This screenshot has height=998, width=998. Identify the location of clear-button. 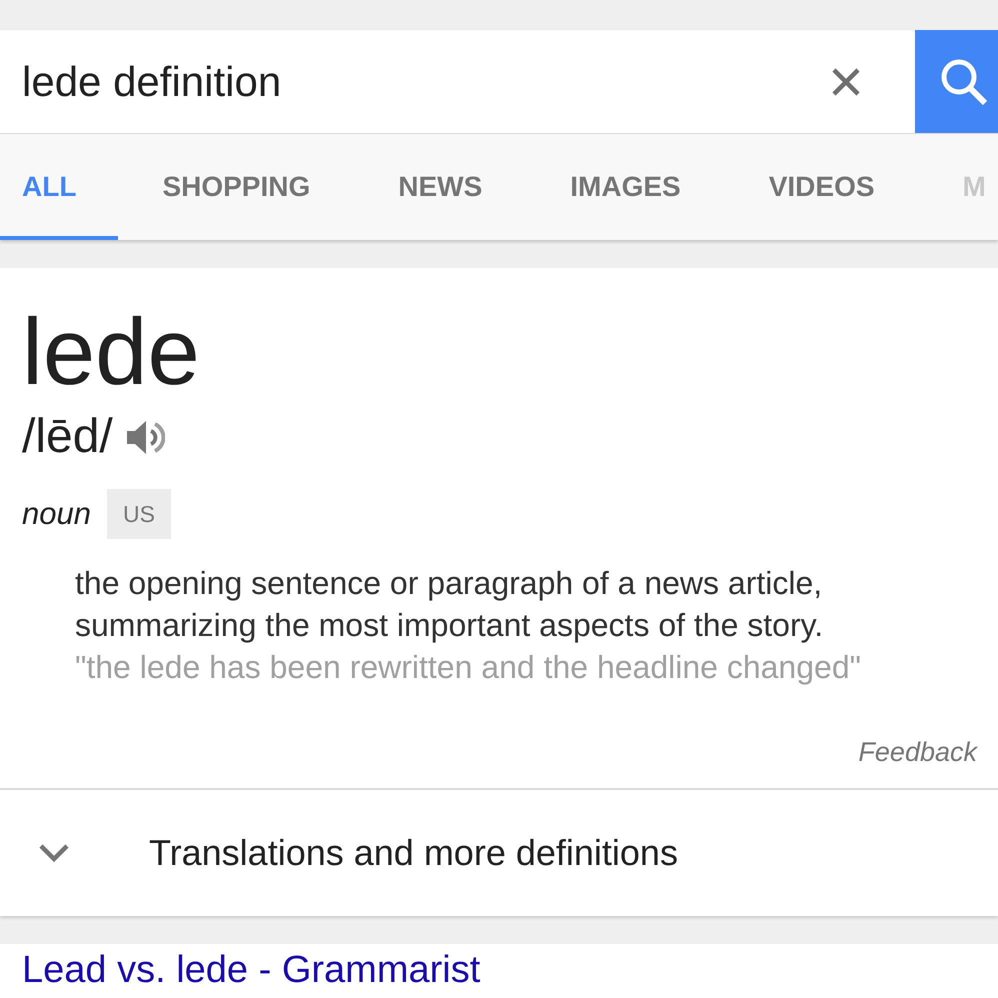
(865, 81).